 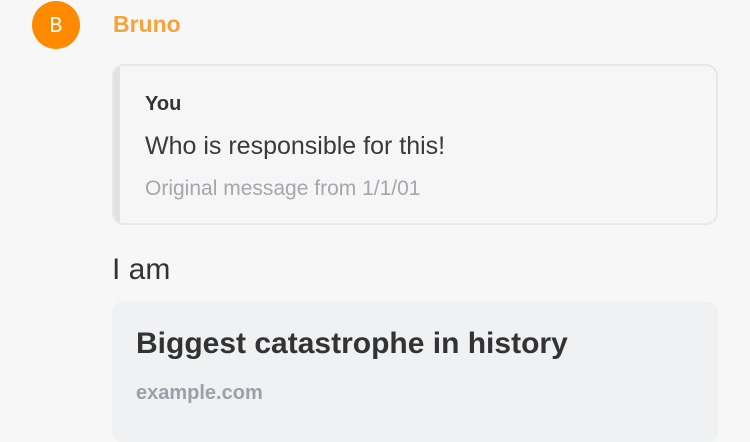 I want to click on avatar-initial: B, so click(x=56, y=25).